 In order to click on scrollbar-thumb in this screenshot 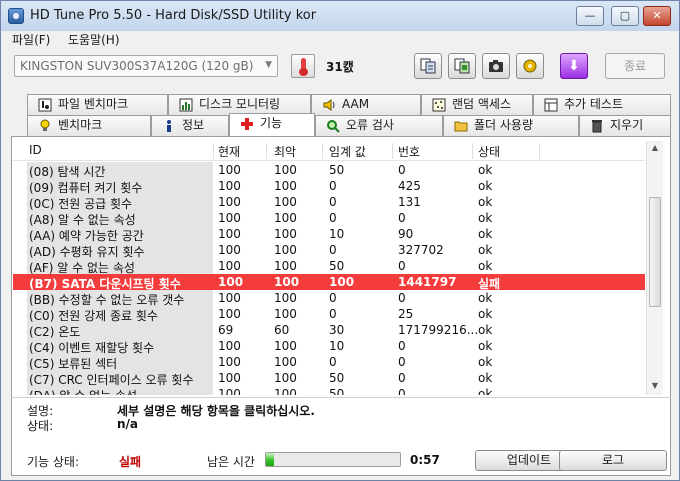, I will do `click(655, 252)`.